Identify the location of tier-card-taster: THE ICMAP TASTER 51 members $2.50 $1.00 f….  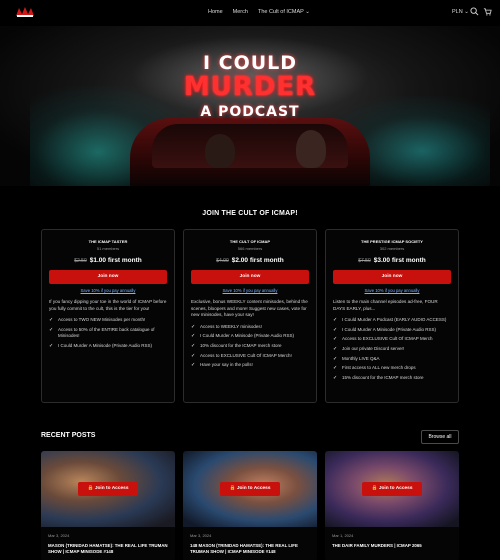
(108, 316).